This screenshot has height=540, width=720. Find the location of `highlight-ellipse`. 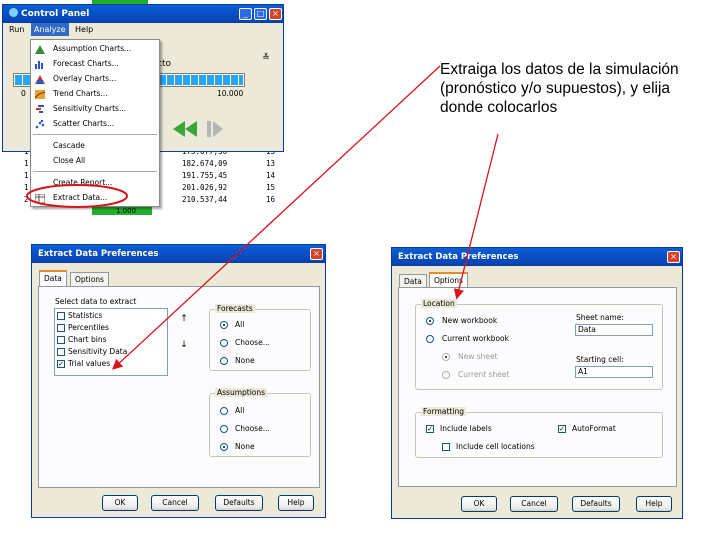

highlight-ellipse is located at coordinates (77, 196).